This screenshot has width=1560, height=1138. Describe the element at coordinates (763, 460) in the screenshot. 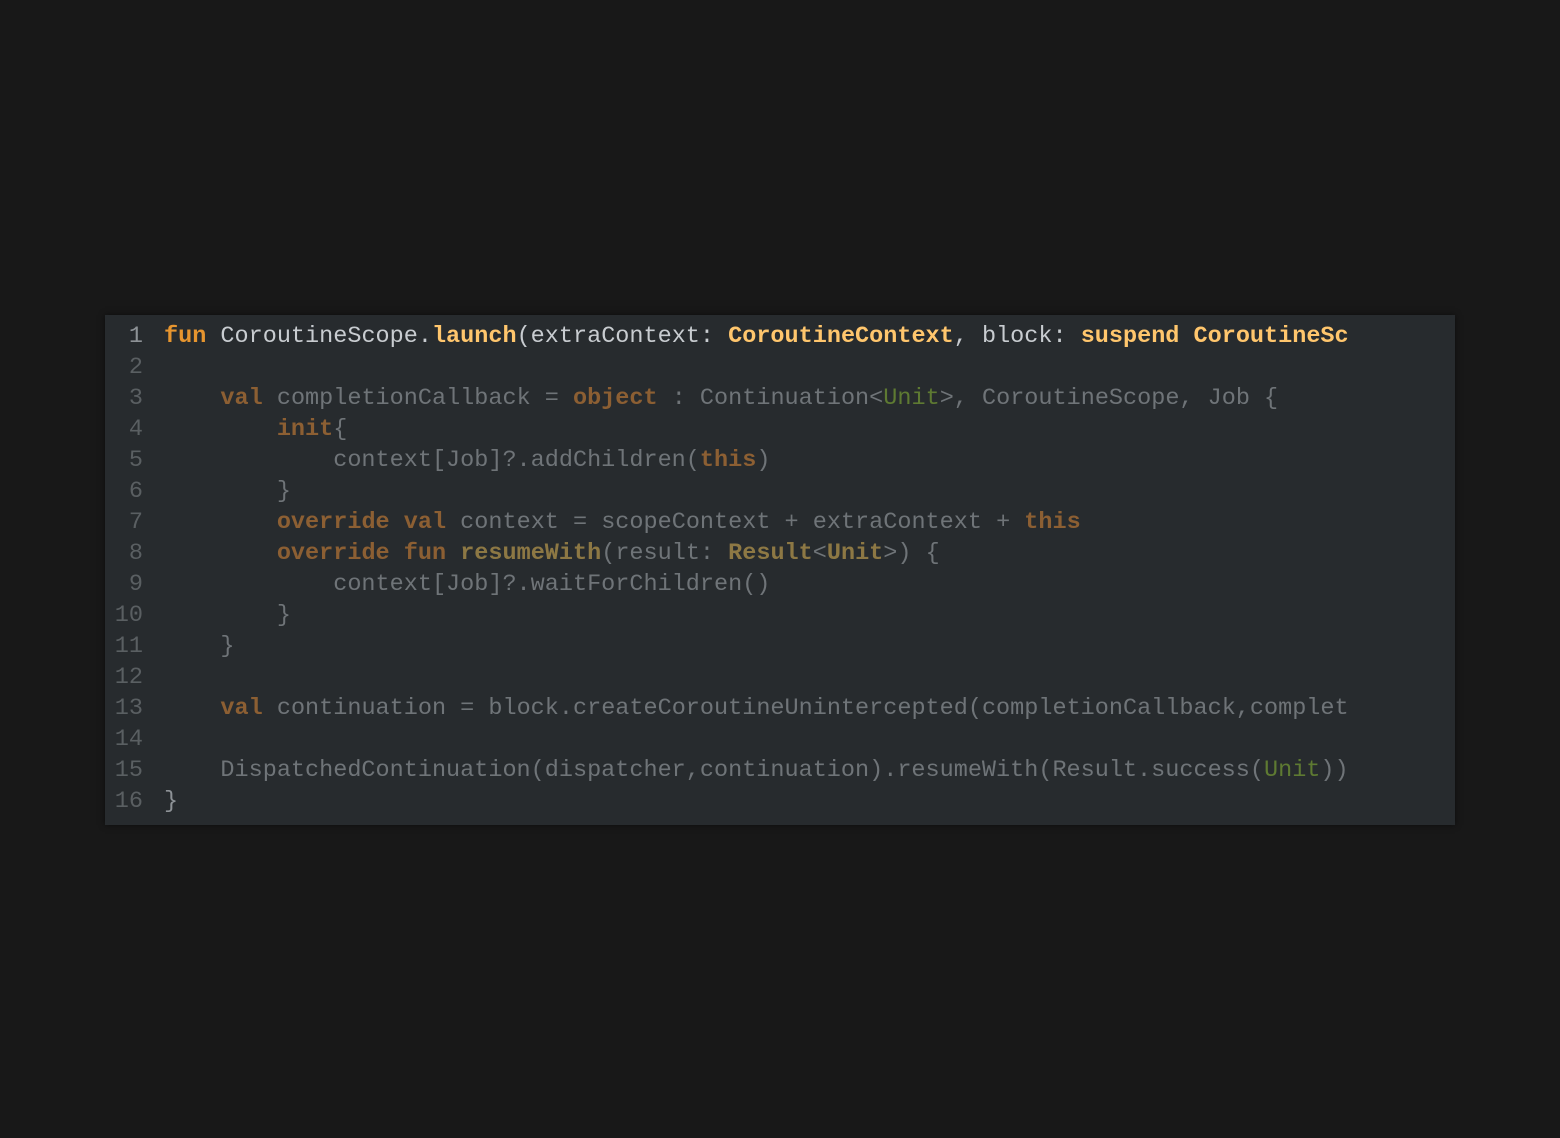

I see `code-token: )` at that location.